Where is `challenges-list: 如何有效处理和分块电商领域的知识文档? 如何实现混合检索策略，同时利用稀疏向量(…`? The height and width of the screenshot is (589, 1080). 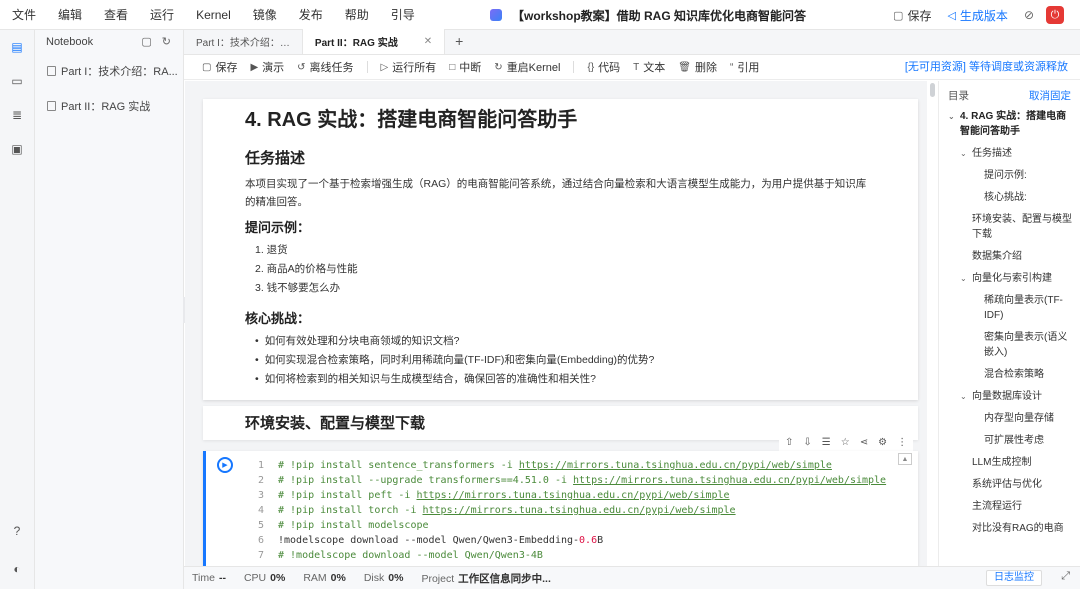
challenges-list: 如何有效处理和分块电商领域的知识文档? 如何实现混合检索策略，同时利用稀疏向量(… is located at coordinates (565, 360).